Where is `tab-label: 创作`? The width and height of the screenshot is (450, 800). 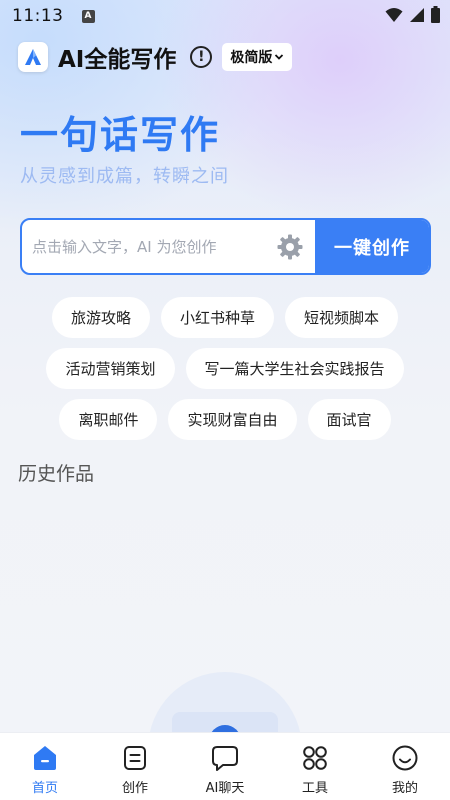
tab-label: 创作 is located at coordinates (134, 788).